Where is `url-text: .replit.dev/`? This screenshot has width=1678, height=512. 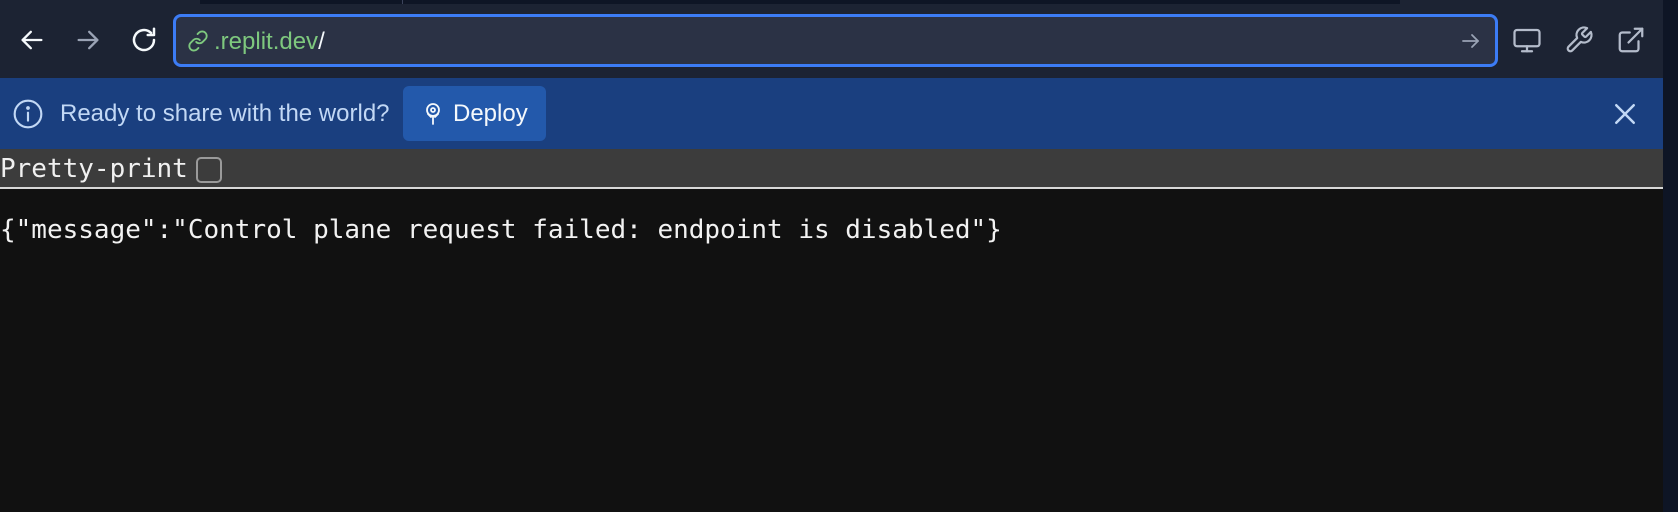 url-text: .replit.dev/ is located at coordinates (269, 42).